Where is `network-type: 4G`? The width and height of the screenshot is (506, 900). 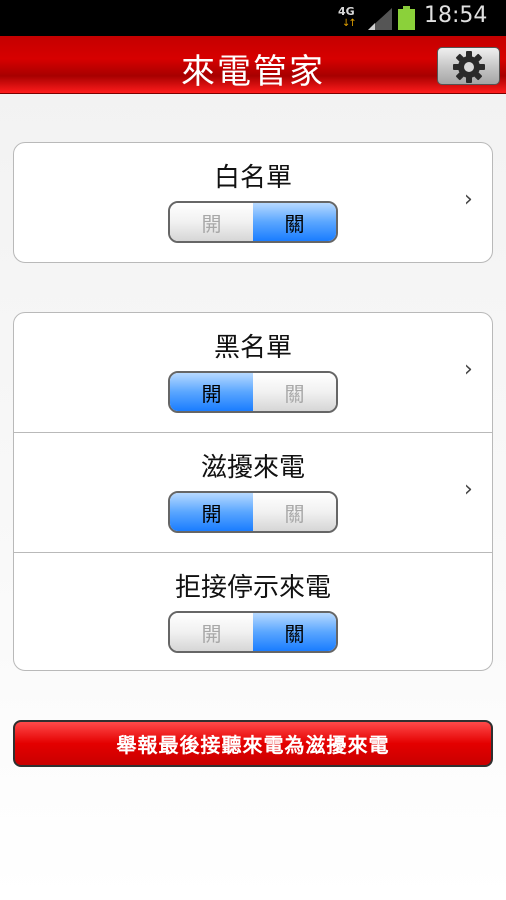
network-type: 4G is located at coordinates (346, 11).